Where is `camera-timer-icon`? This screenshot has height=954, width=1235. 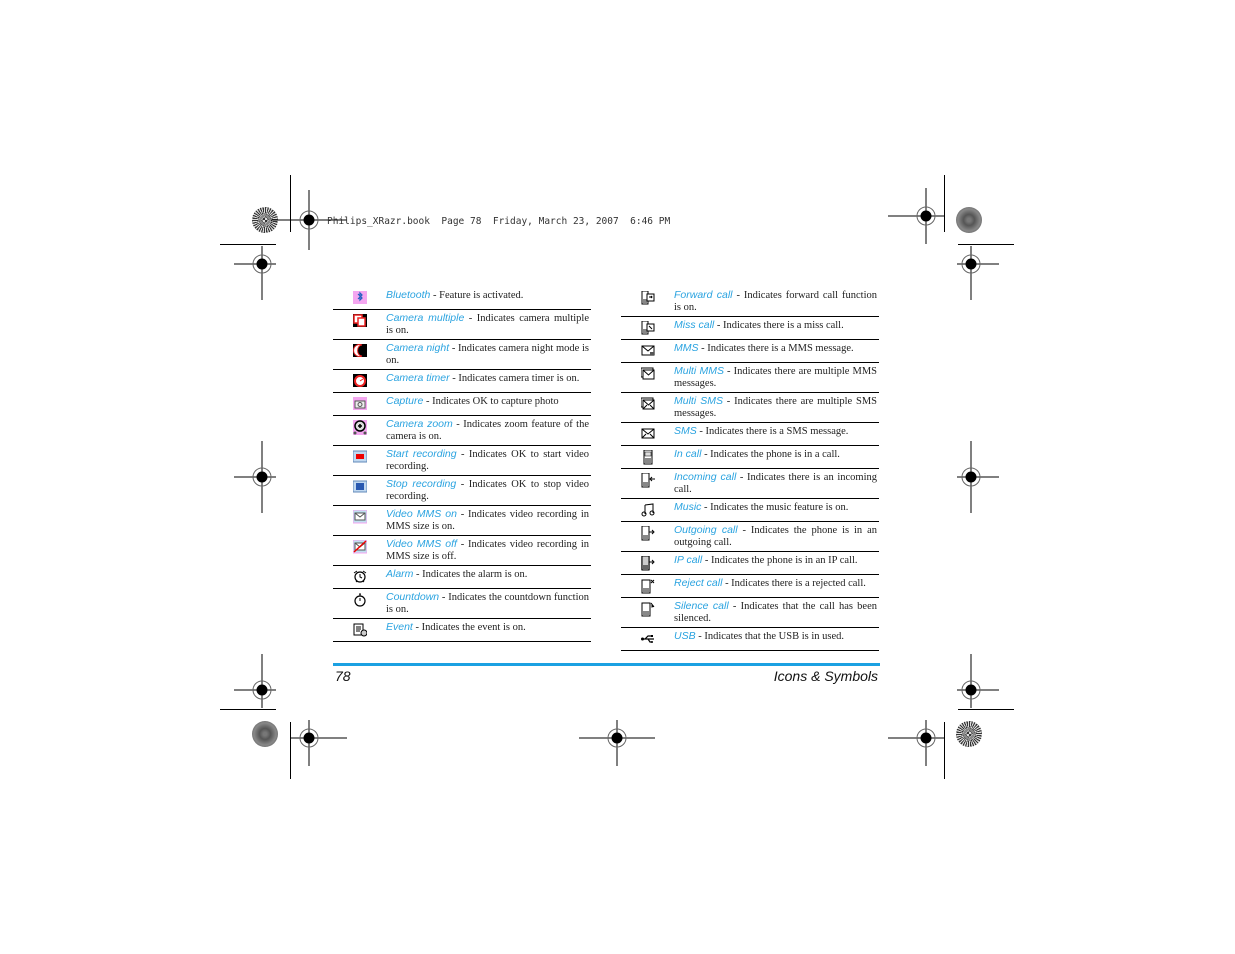
camera-timer-icon is located at coordinates (359, 380).